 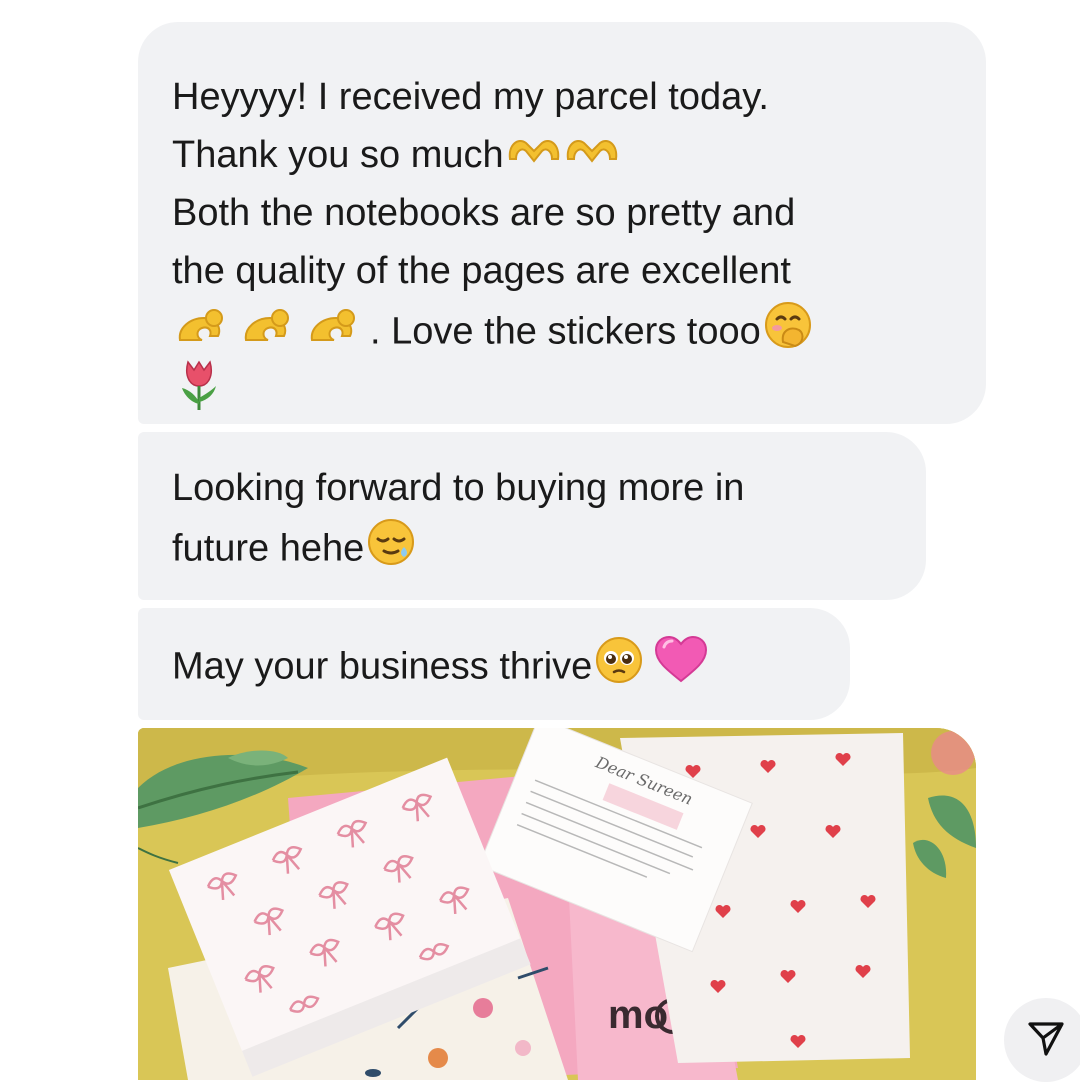 What do you see at coordinates (681, 668) in the screenshot?
I see `pink-heart-icon` at bounding box center [681, 668].